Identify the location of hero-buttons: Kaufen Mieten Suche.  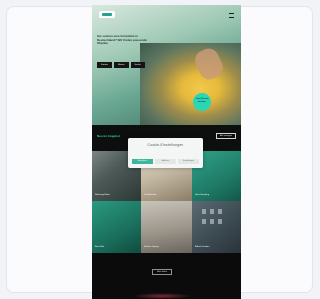
(121, 65).